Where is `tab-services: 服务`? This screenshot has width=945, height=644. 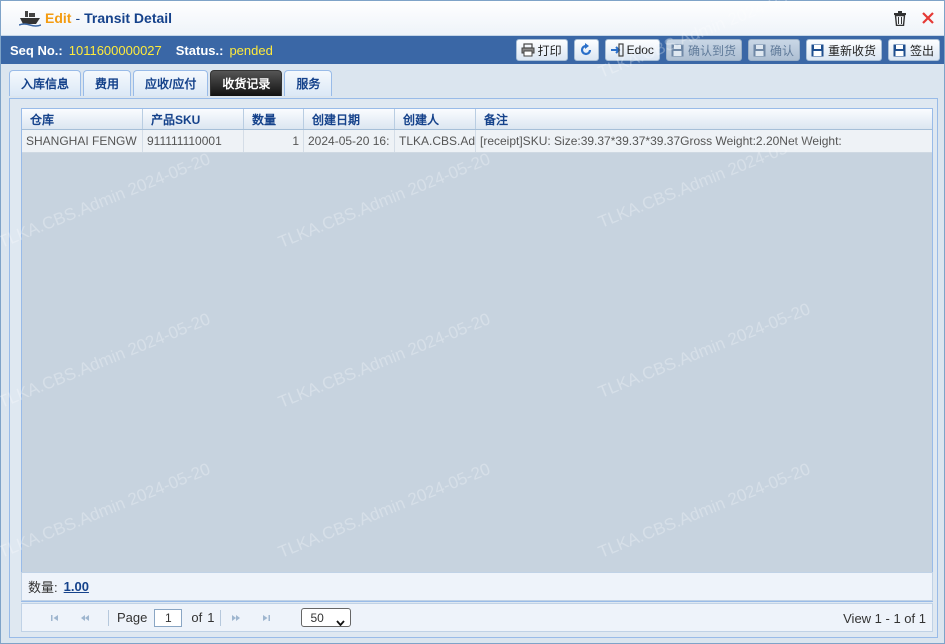 tab-services: 服务 is located at coordinates (308, 83).